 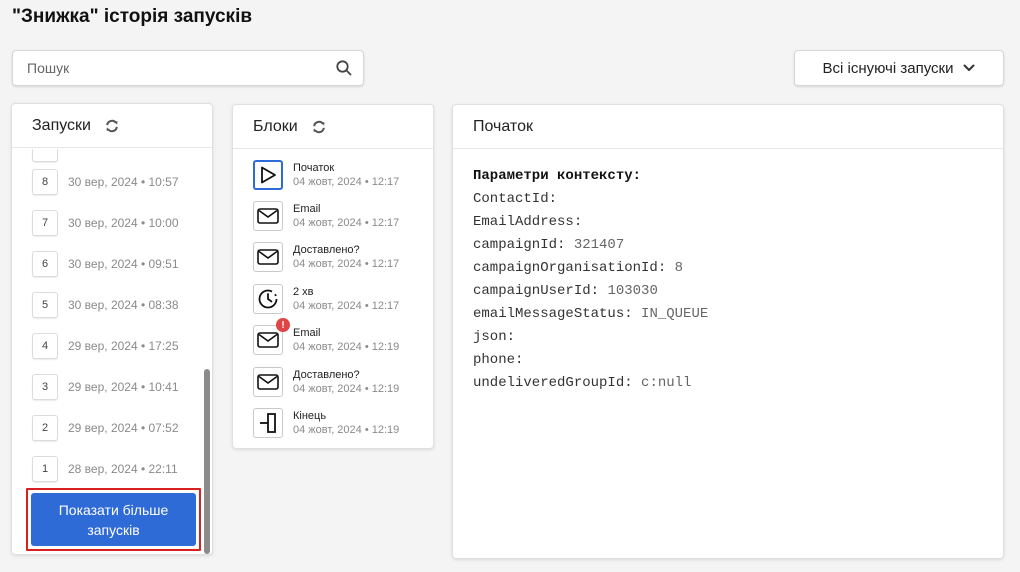 I want to click on runs-panel-header: Запуски, so click(x=112, y=126).